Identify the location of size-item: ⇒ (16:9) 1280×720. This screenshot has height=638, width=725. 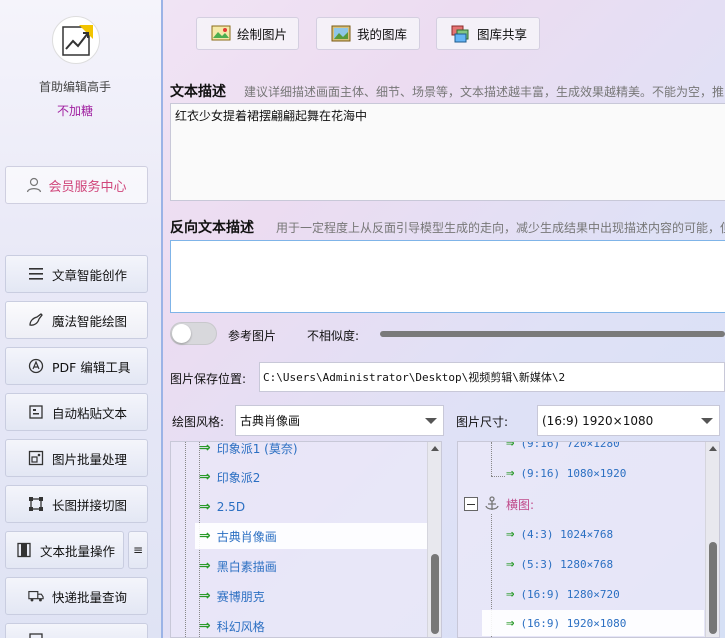
(563, 594).